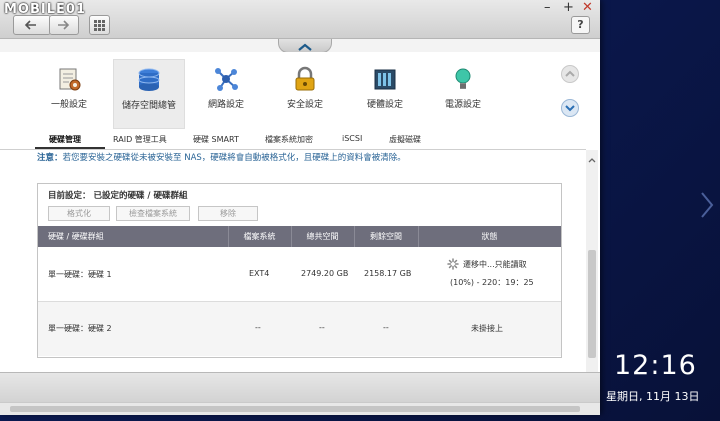 This screenshot has width=720, height=421. I want to click on general-settings-icon, so click(70, 79).